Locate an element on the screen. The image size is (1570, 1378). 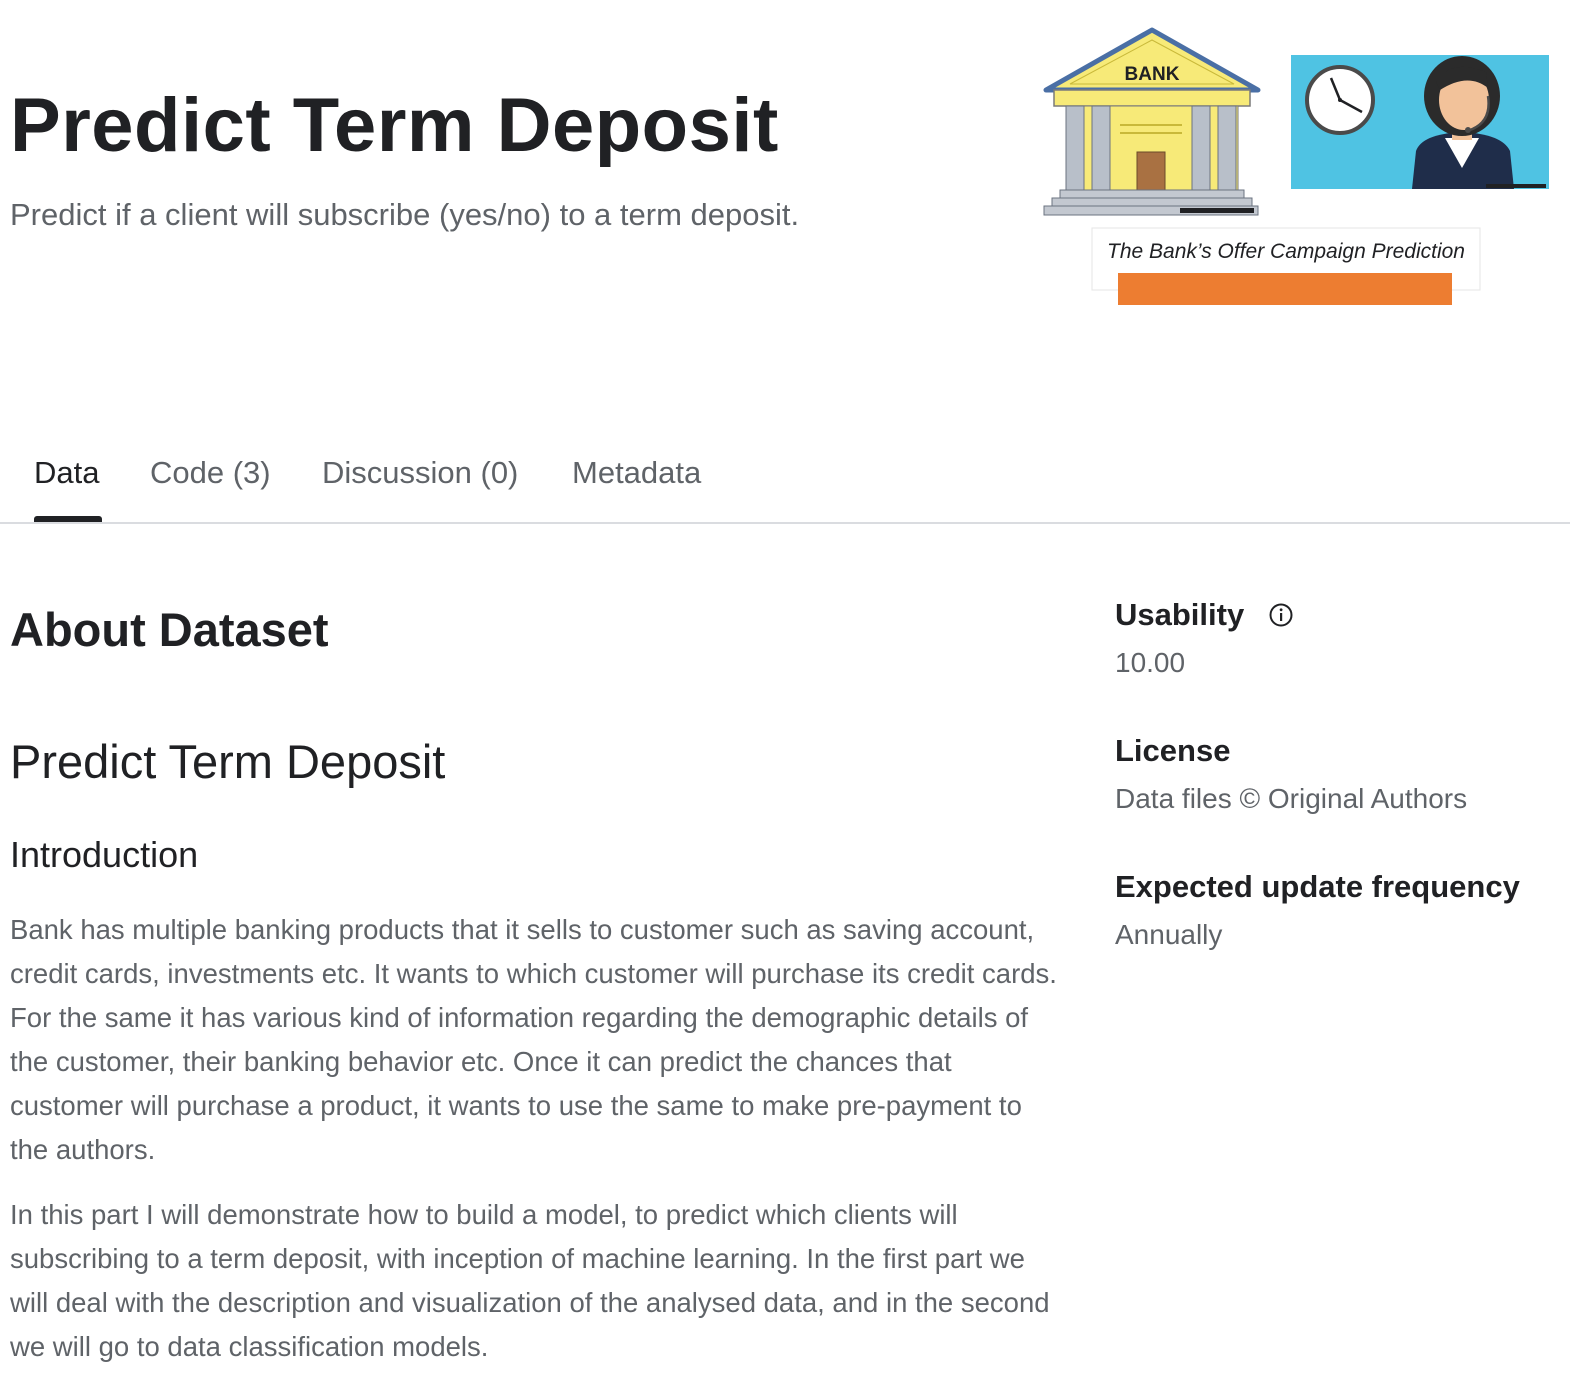
introduction-heading: Introduction is located at coordinates (104, 854).